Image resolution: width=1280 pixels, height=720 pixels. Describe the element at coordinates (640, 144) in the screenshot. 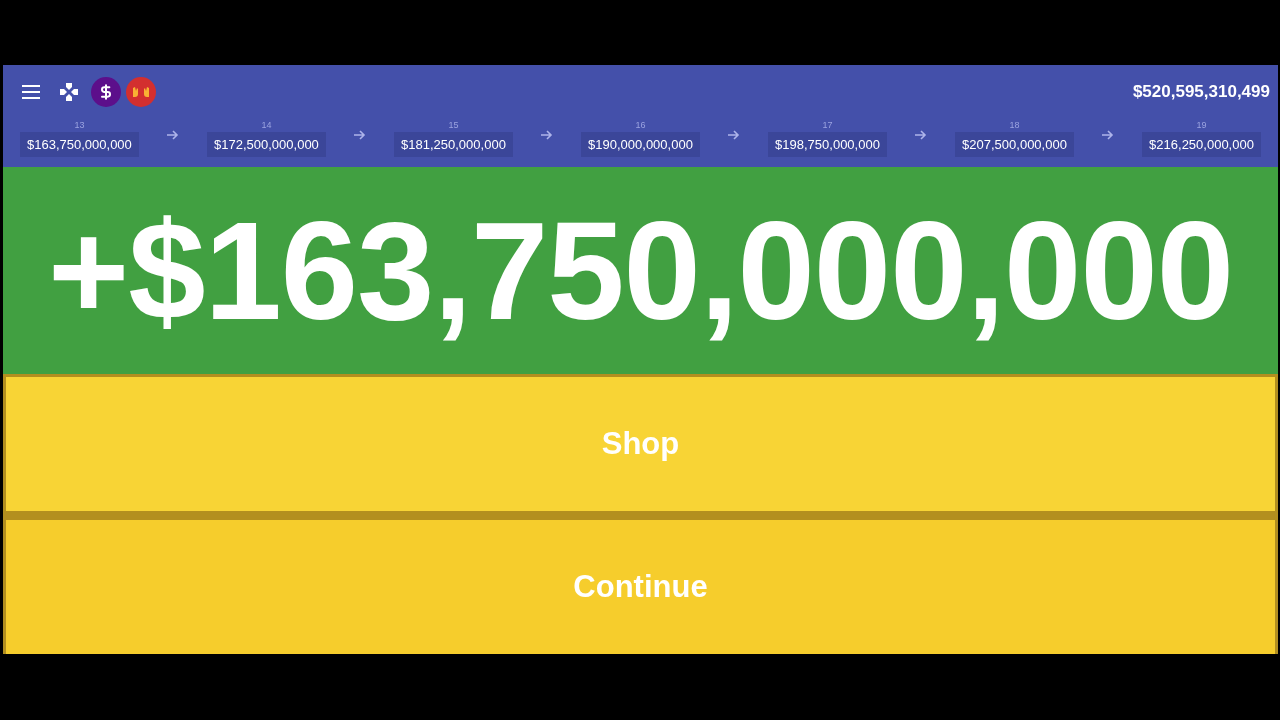

I see `level-amount: $190,000,000,000` at that location.